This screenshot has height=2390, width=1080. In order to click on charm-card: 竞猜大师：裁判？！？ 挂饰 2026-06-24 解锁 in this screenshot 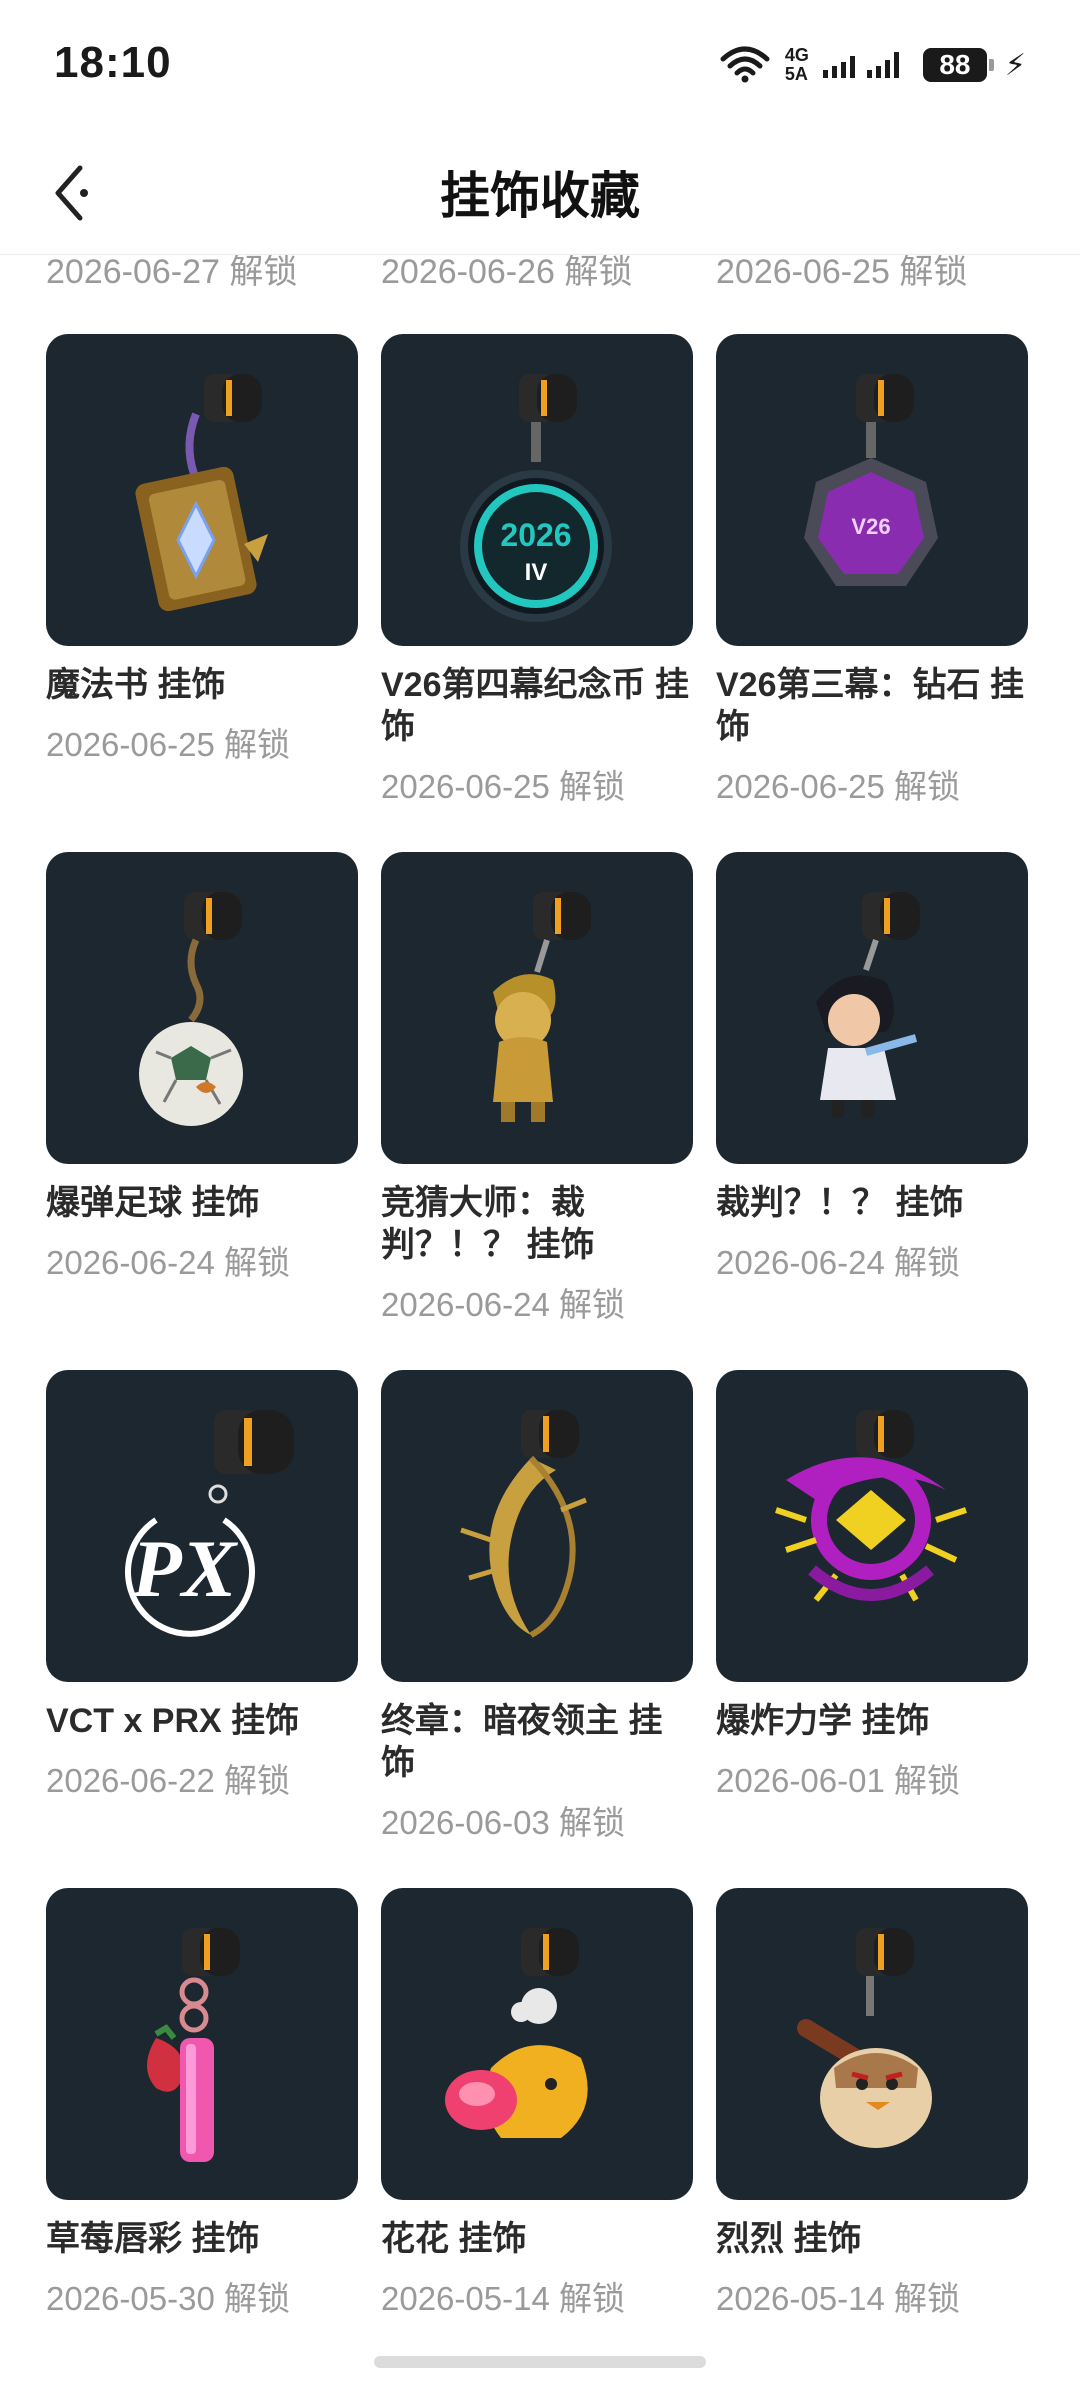, I will do `click(537, 1111)`.